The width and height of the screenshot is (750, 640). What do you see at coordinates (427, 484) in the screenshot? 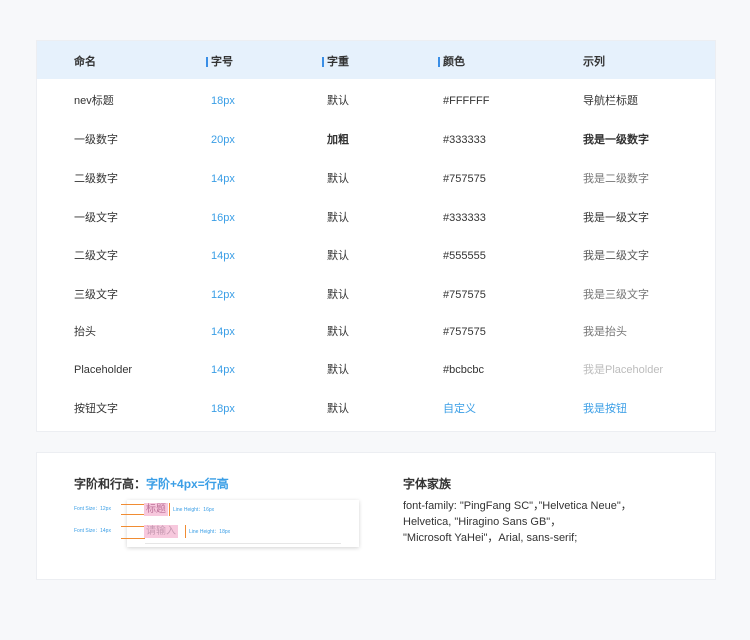
I see `font-family-title: 字体家族` at bounding box center [427, 484].